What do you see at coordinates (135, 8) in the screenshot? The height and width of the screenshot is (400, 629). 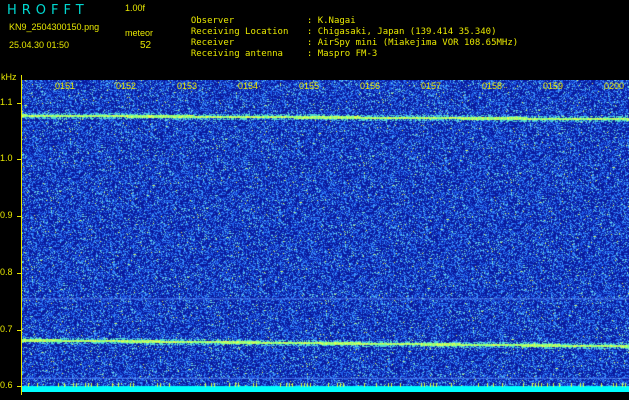 I see `version-label: 1.00f` at bounding box center [135, 8].